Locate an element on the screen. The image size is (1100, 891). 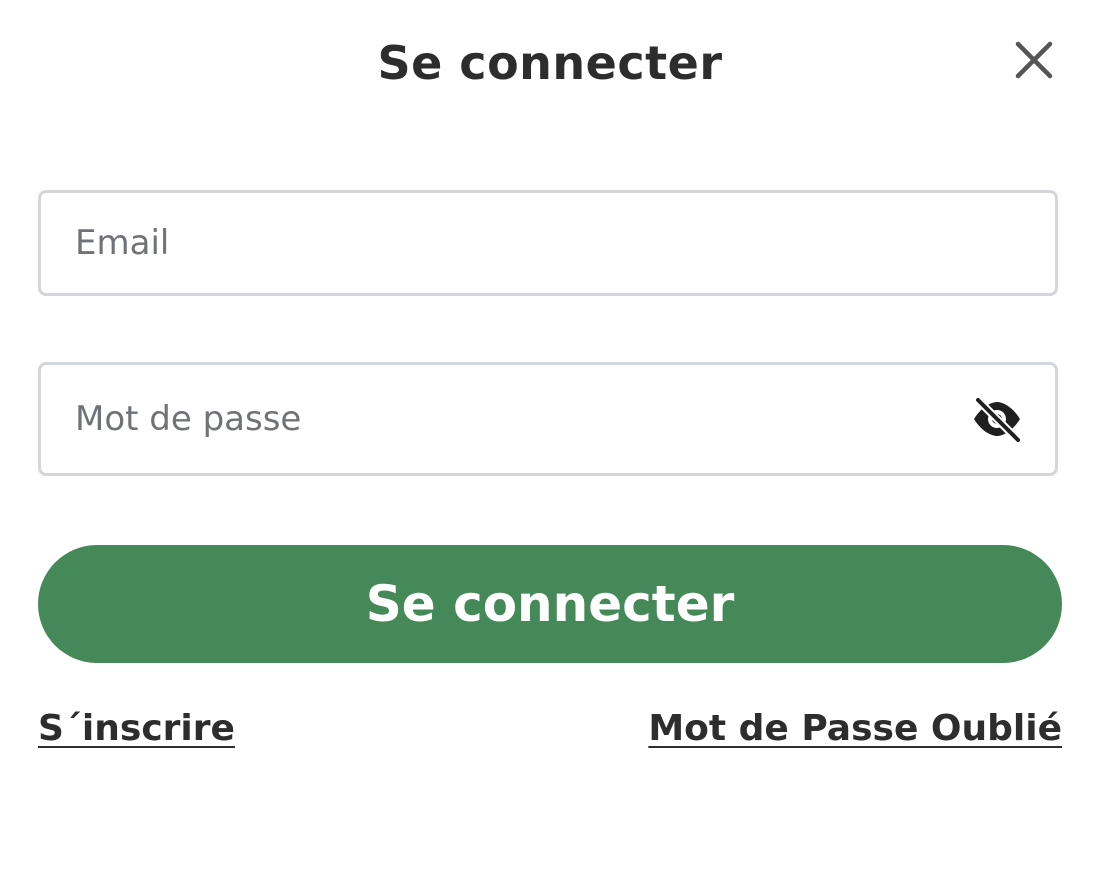
eye-slash-icon is located at coordinates (998, 419).